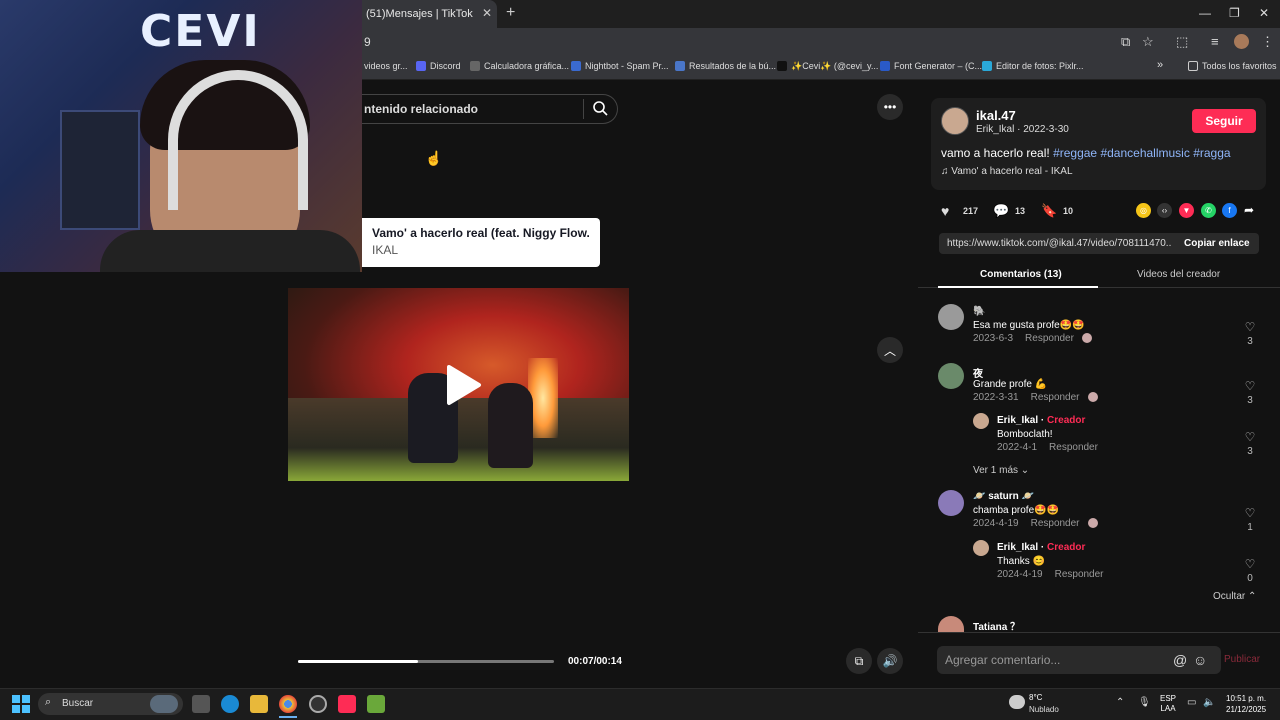 This screenshot has width=1280, height=720. I want to click on address-text: 9, so click(367, 42).